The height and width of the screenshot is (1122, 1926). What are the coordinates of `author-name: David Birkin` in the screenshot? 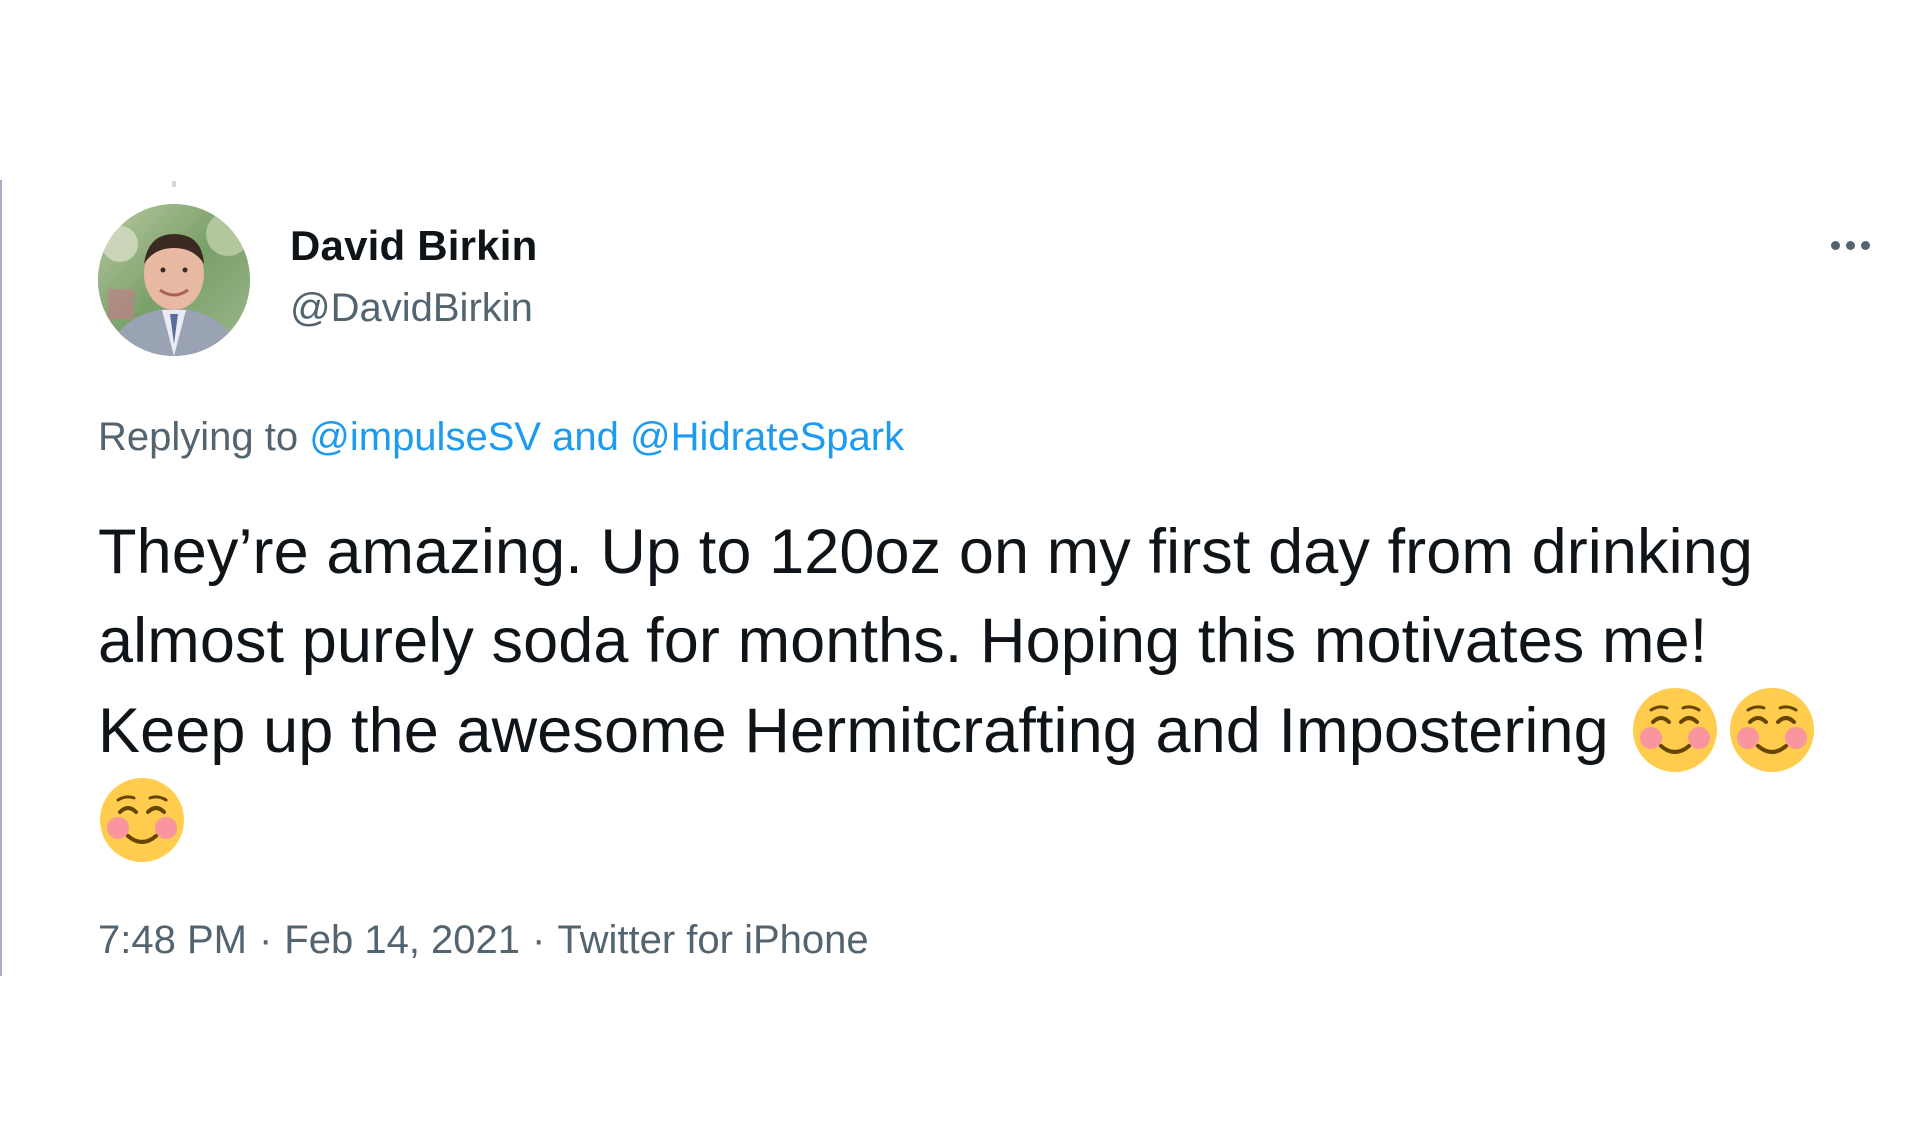 It's located at (413, 246).